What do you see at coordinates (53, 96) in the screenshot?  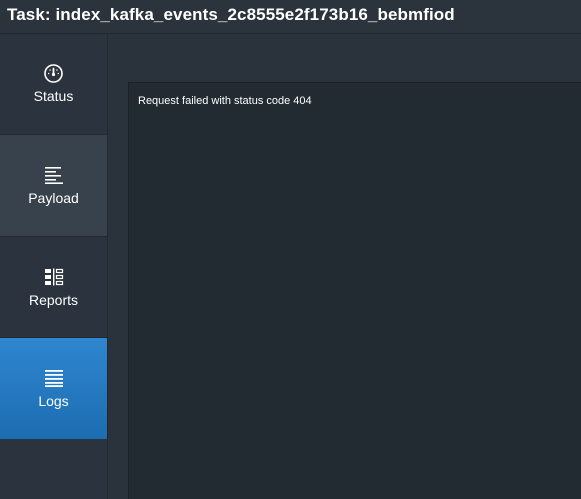 I see `sidebar-item-label: Status` at bounding box center [53, 96].